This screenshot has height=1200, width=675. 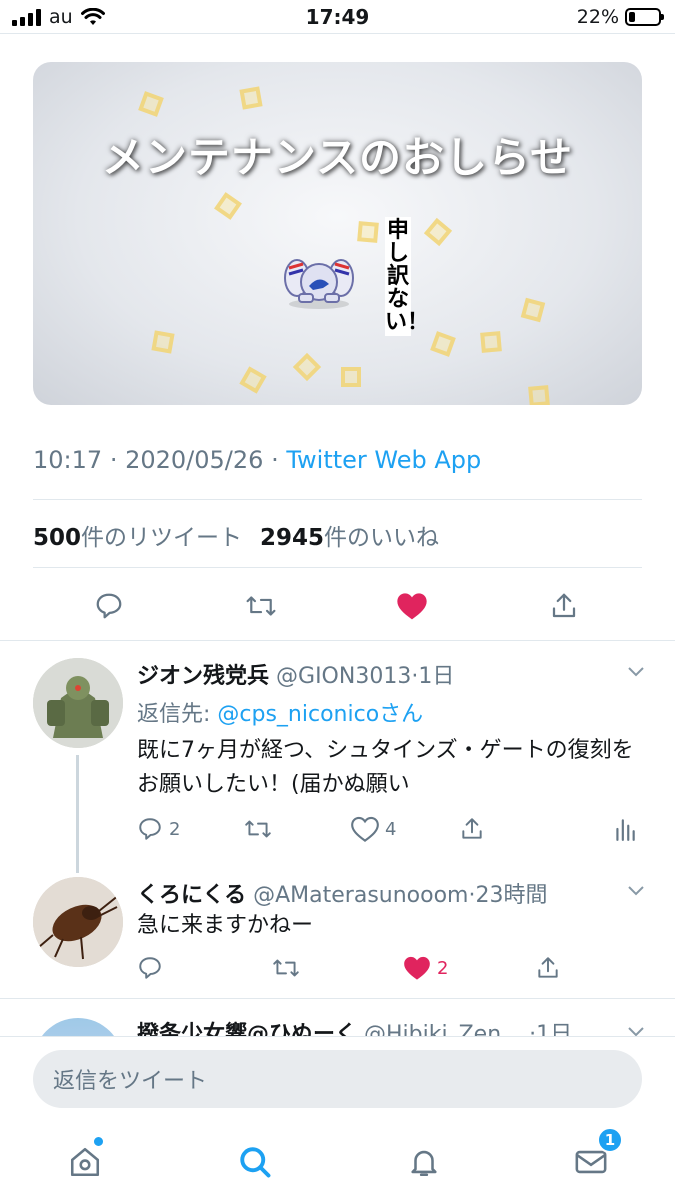 What do you see at coordinates (177, 714) in the screenshot?
I see `reply-to-prefix: 返信先:` at bounding box center [177, 714].